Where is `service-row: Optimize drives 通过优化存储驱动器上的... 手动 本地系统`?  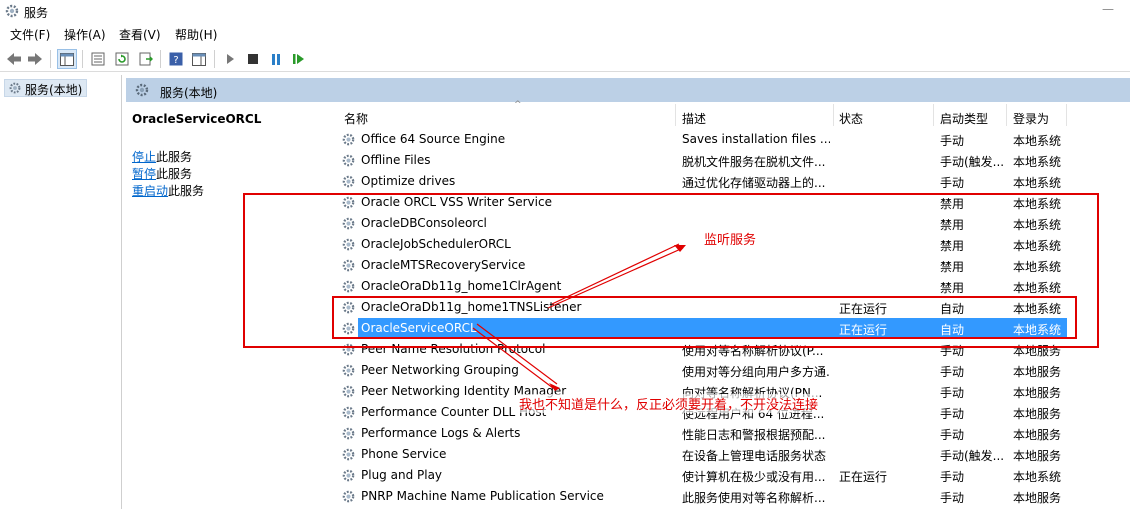
service-row: Optimize drives 通过优化存储驱动器上的... 手动 本地系统 is located at coordinates (731, 181).